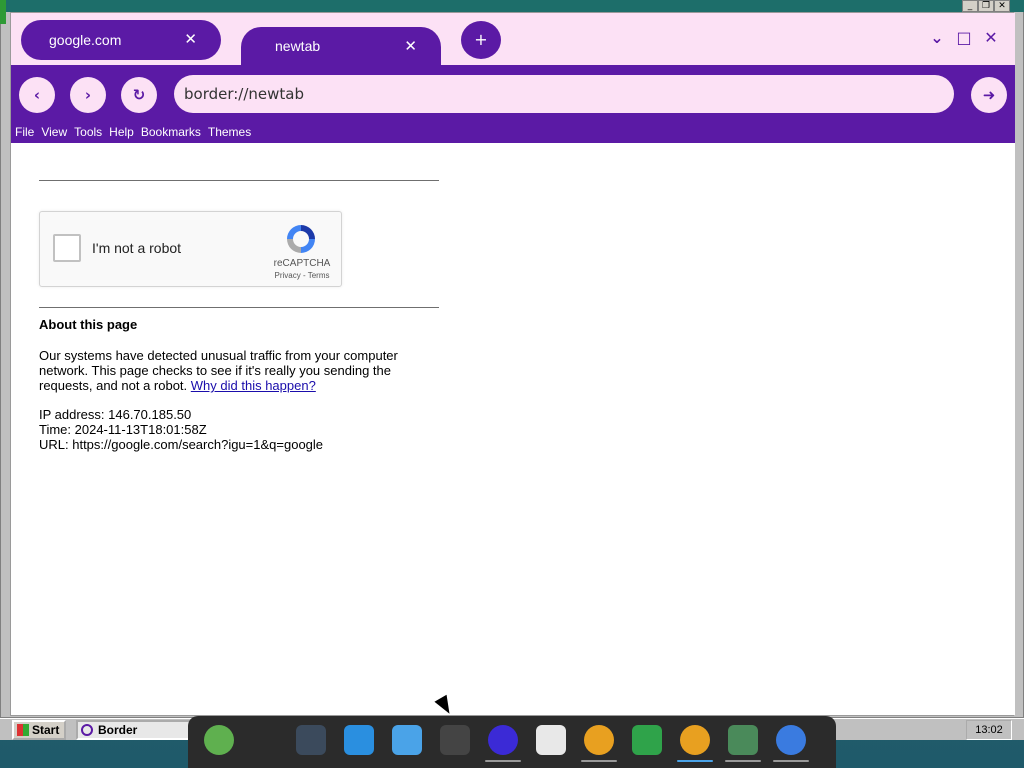 The height and width of the screenshot is (768, 1024). I want to click on reload-button: ↻, so click(139, 95).